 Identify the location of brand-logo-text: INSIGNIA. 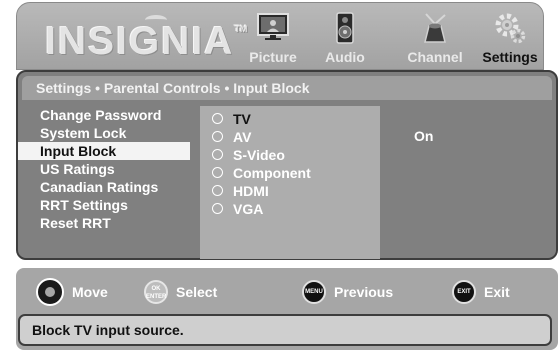
(140, 41).